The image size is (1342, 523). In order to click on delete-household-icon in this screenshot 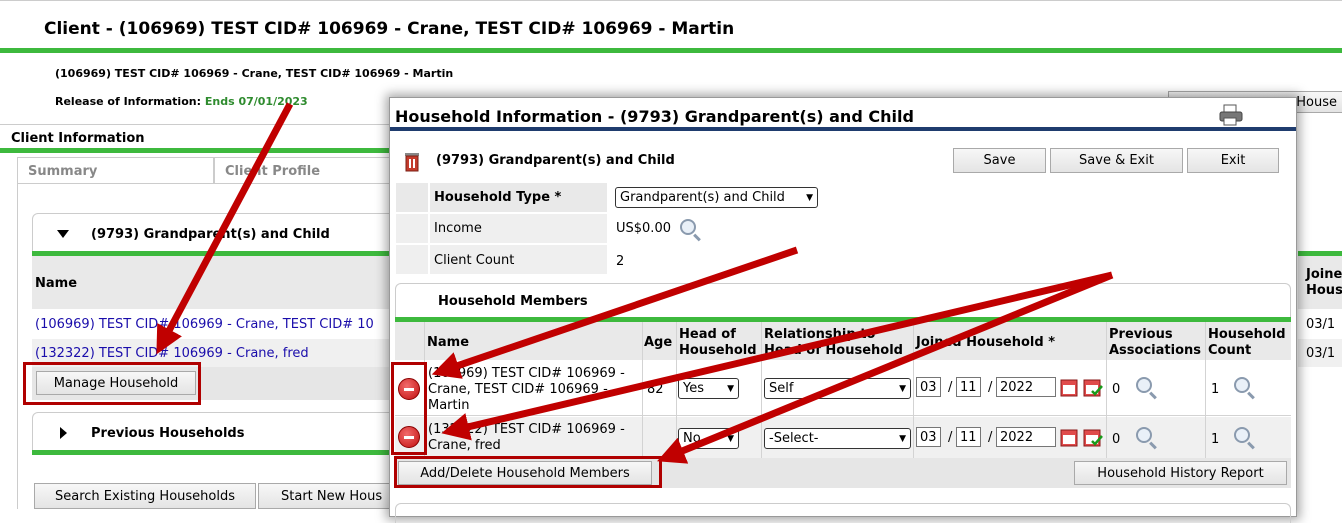, I will do `click(412, 161)`.